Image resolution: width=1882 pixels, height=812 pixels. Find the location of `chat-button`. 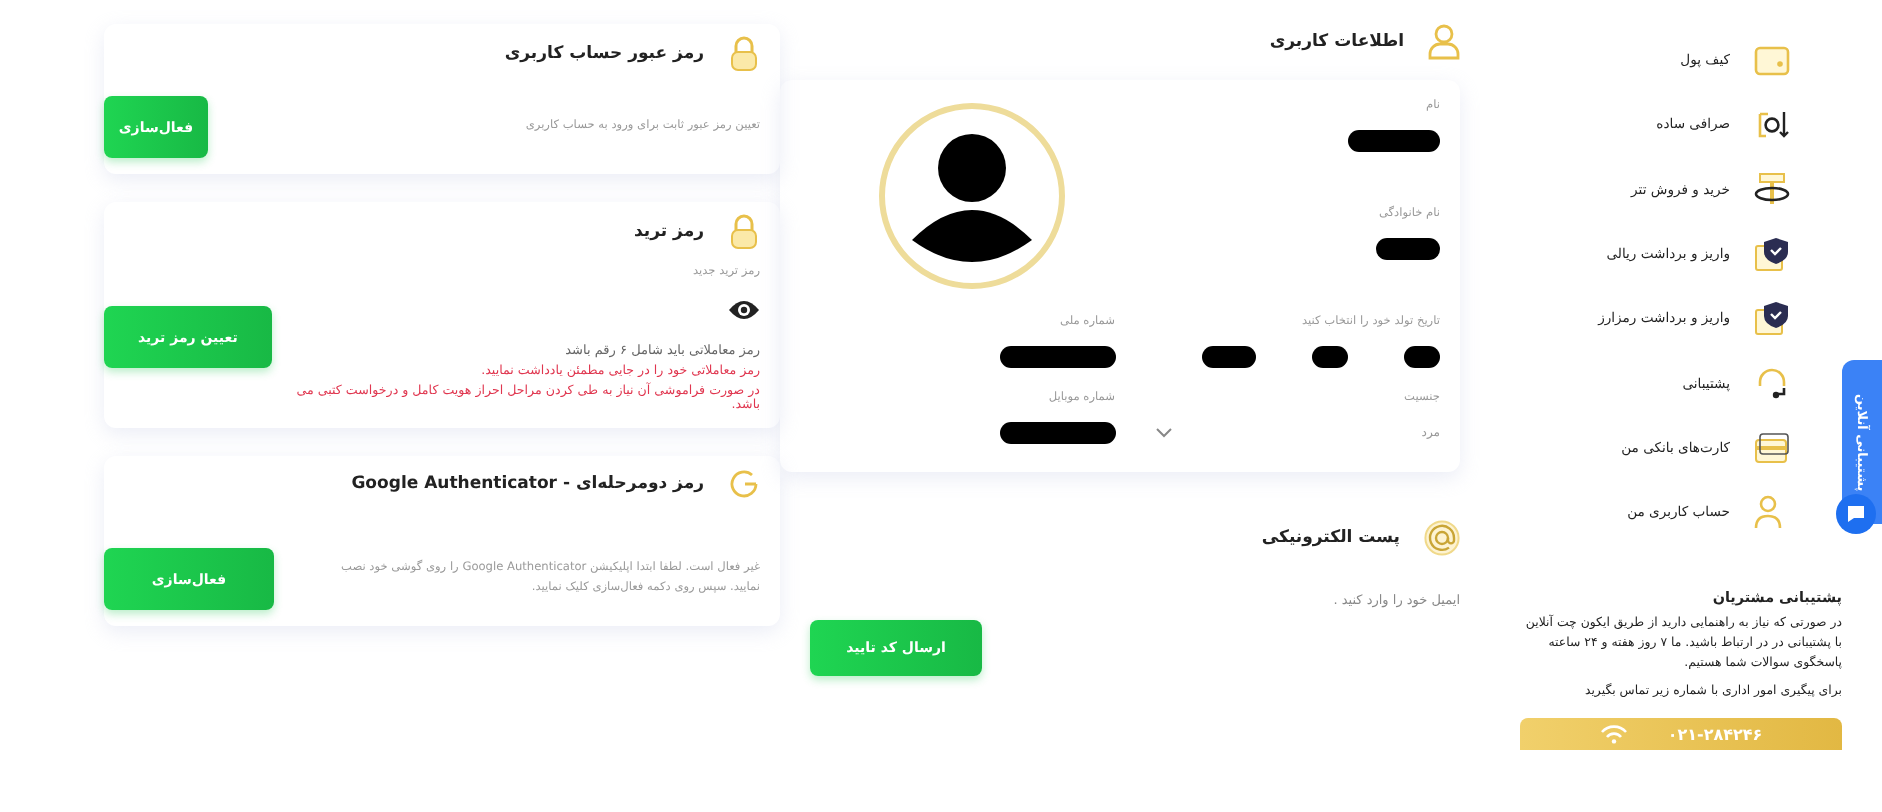

chat-button is located at coordinates (1856, 514).